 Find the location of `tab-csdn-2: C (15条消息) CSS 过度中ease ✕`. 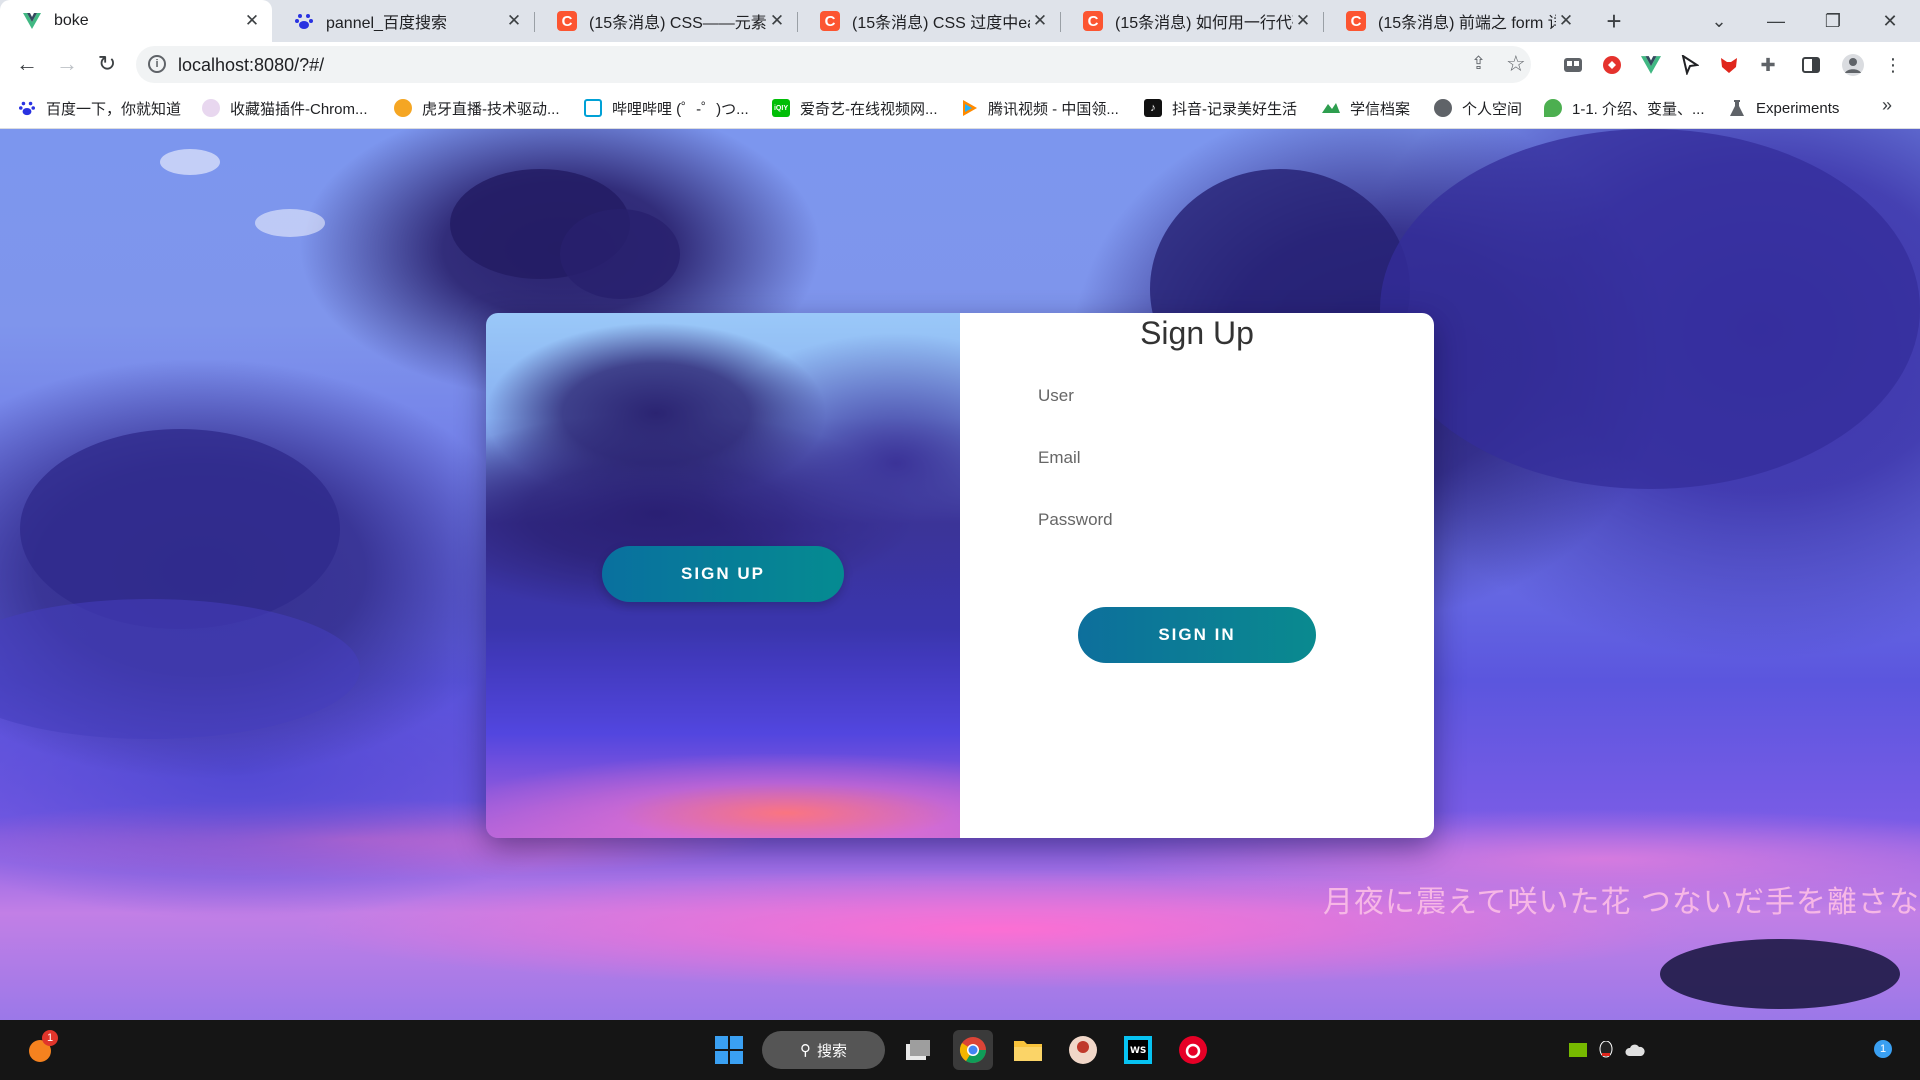

tab-csdn-2: C (15条消息) CSS 过度中ease ✕ is located at coordinates (929, 21).